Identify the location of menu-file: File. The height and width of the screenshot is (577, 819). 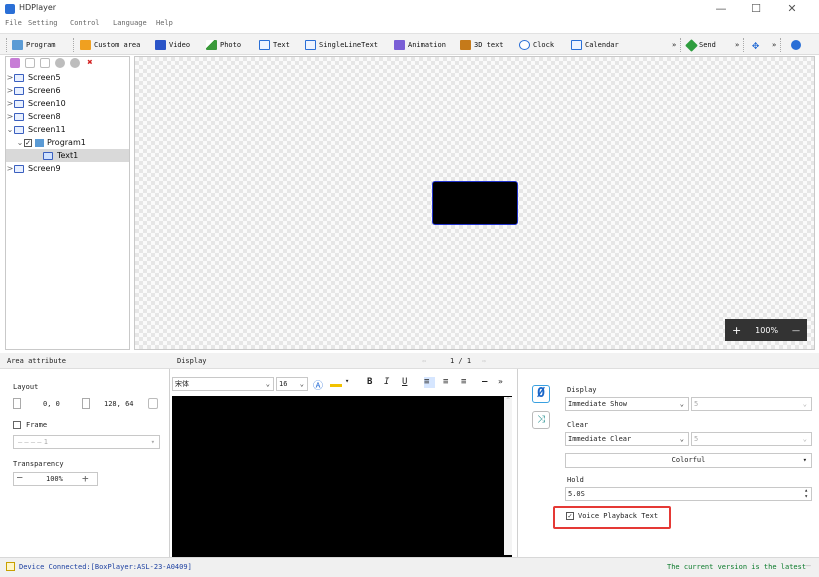
(13, 23).